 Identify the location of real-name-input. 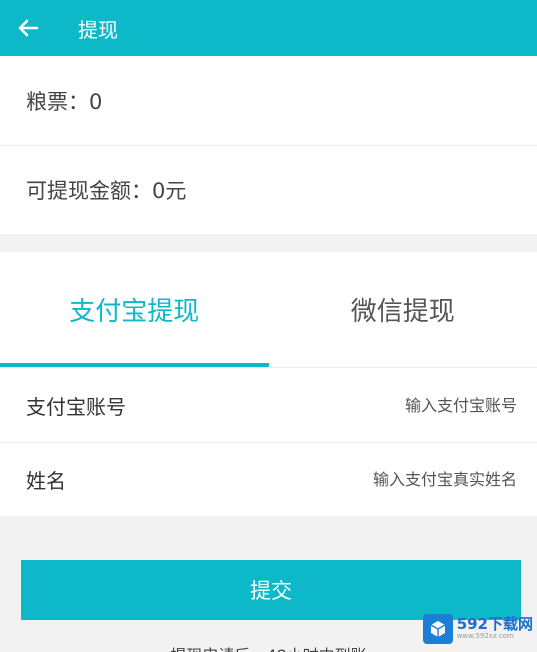
(387, 479).